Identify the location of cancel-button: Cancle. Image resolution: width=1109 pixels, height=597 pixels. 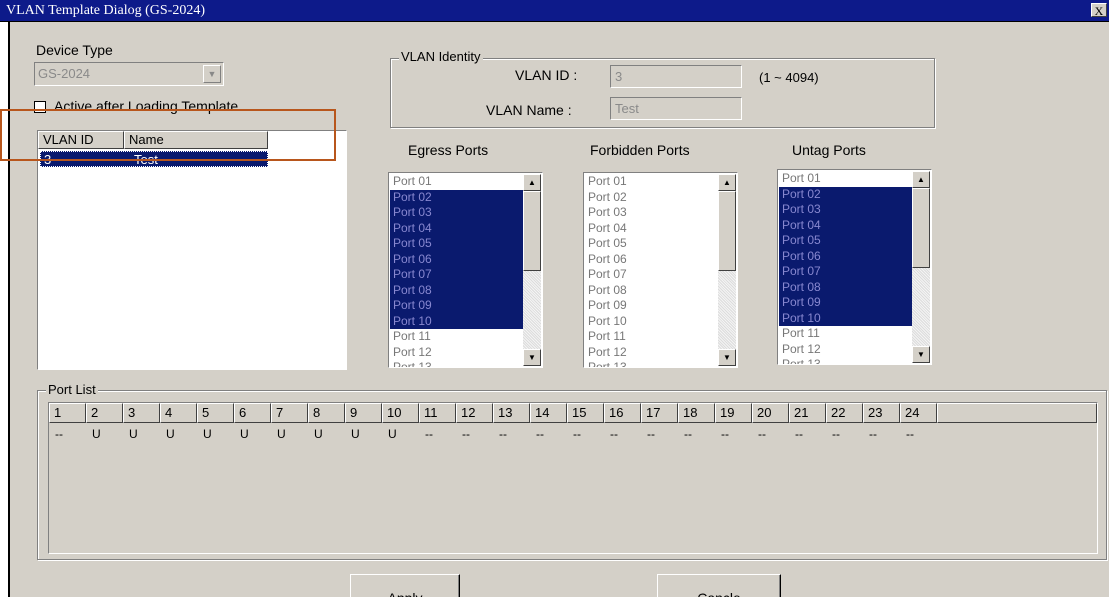
(719, 585).